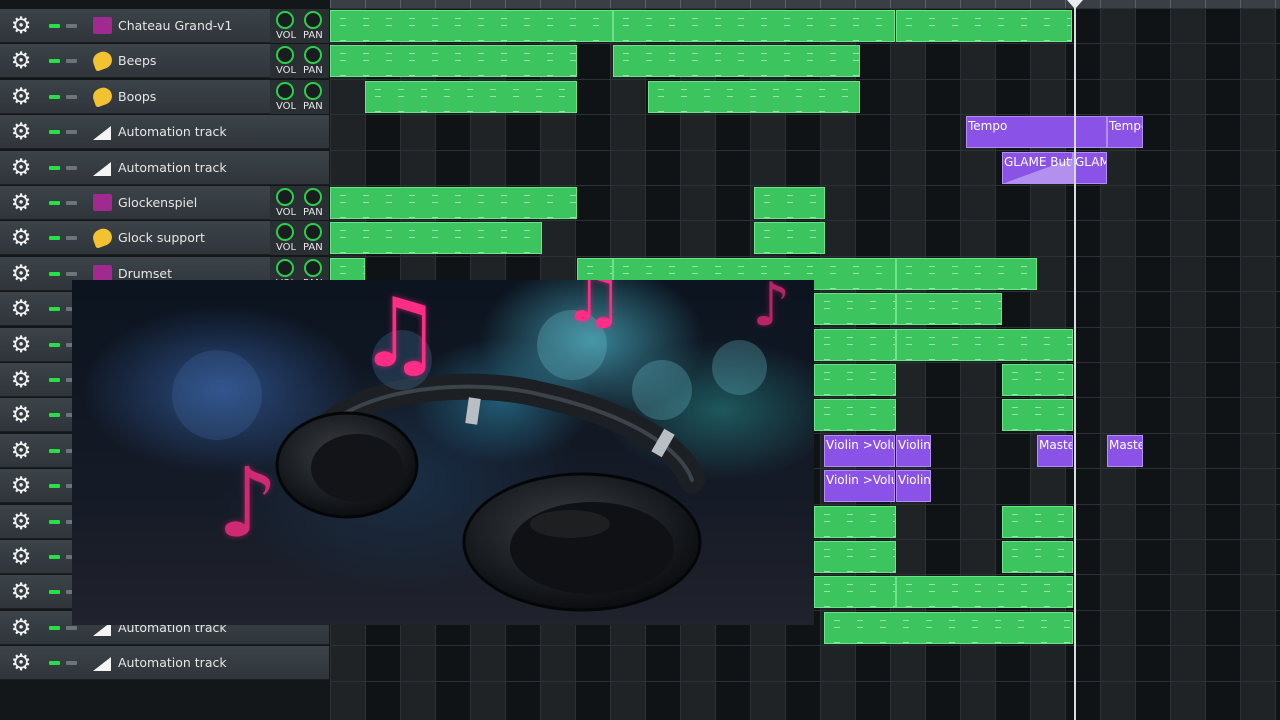 This screenshot has height=720, width=1280. I want to click on track-name: Boops, so click(137, 97).